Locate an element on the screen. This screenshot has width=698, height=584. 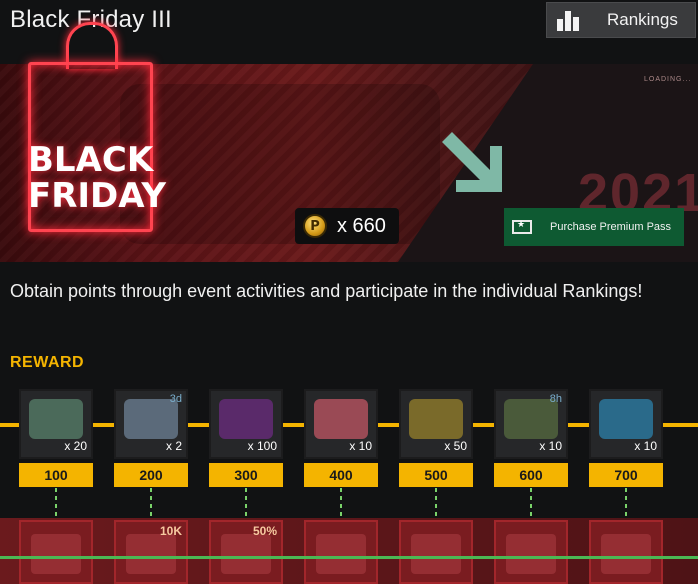
points-value: x 660 is located at coordinates (361, 225).